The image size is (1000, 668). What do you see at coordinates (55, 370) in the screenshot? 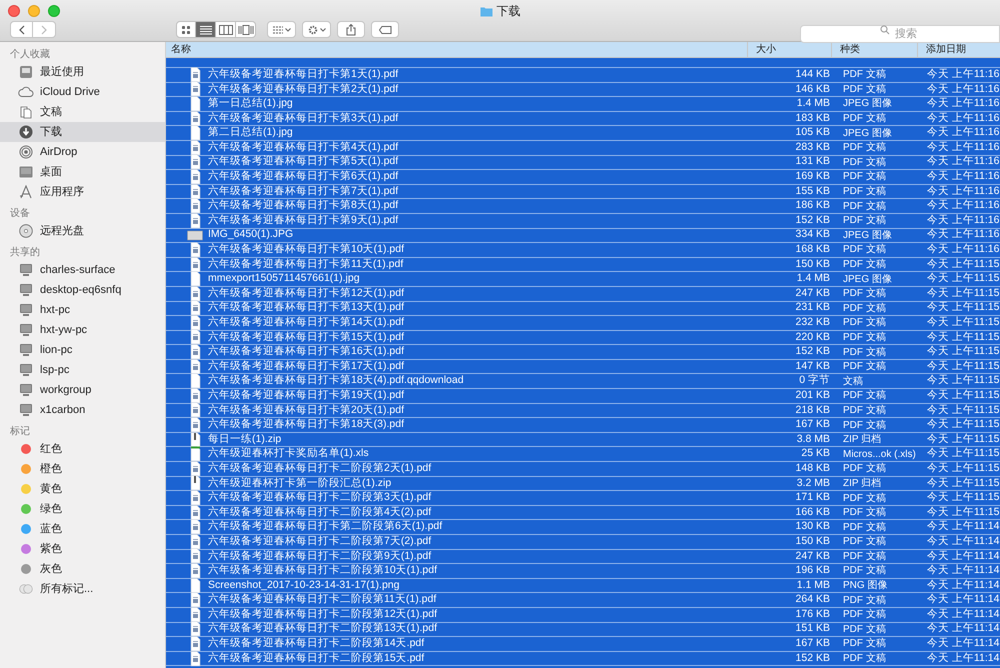
I see `sidebar-item-label: lsp-pc` at bounding box center [55, 370].